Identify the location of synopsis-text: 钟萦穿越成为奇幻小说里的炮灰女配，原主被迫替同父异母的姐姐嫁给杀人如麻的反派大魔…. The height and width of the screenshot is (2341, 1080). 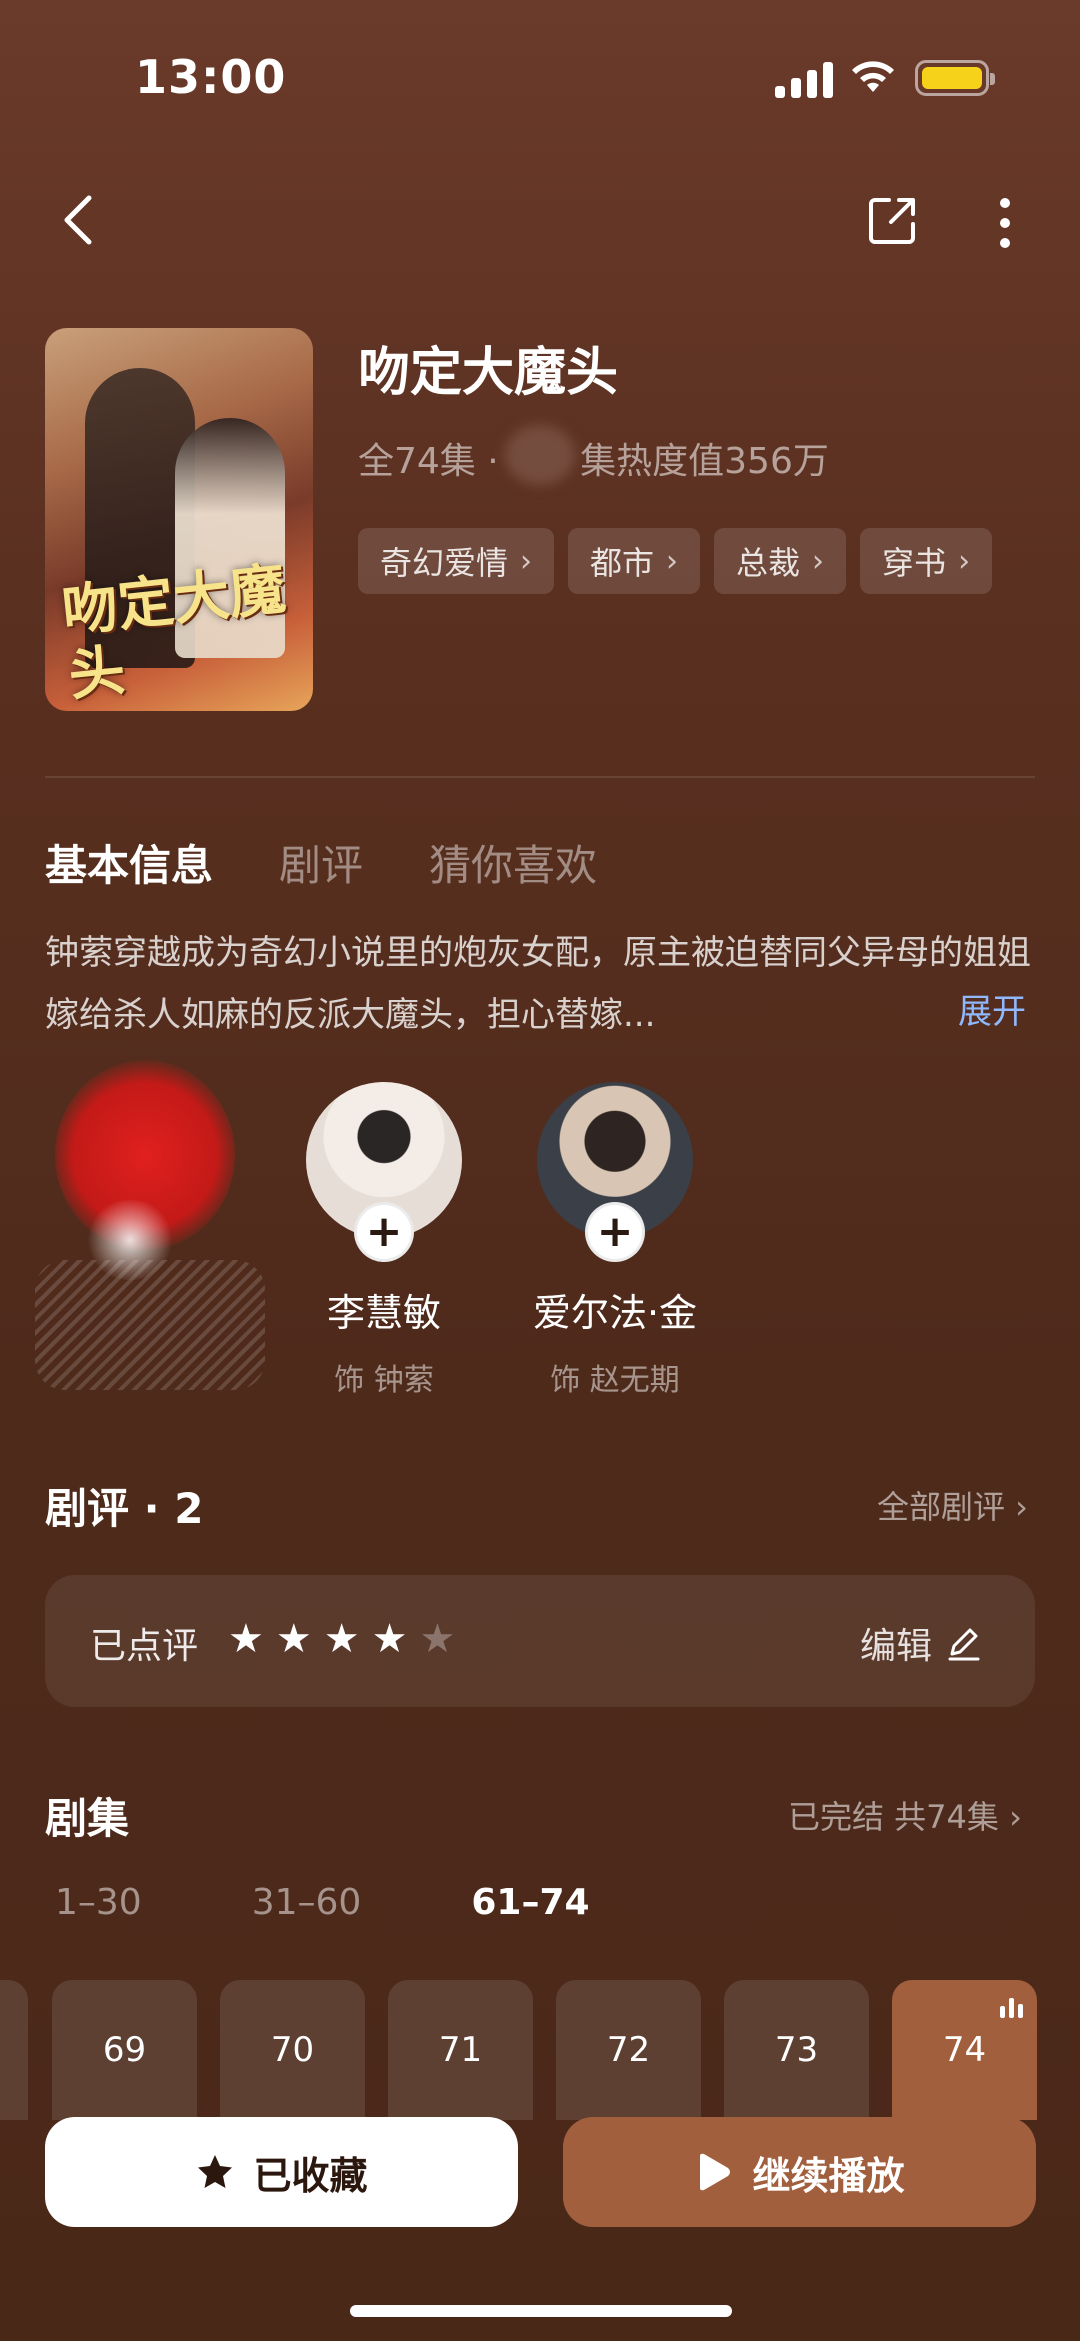
(538, 984).